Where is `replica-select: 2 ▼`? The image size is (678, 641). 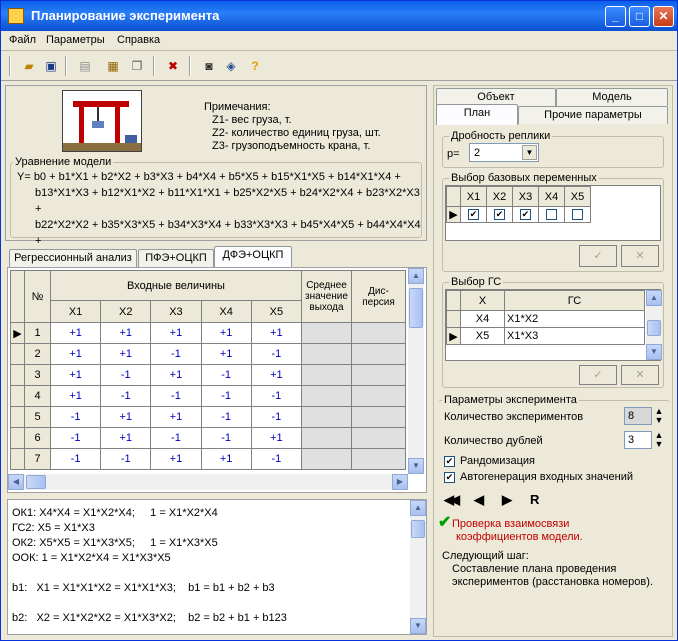 replica-select: 2 ▼ is located at coordinates (504, 152).